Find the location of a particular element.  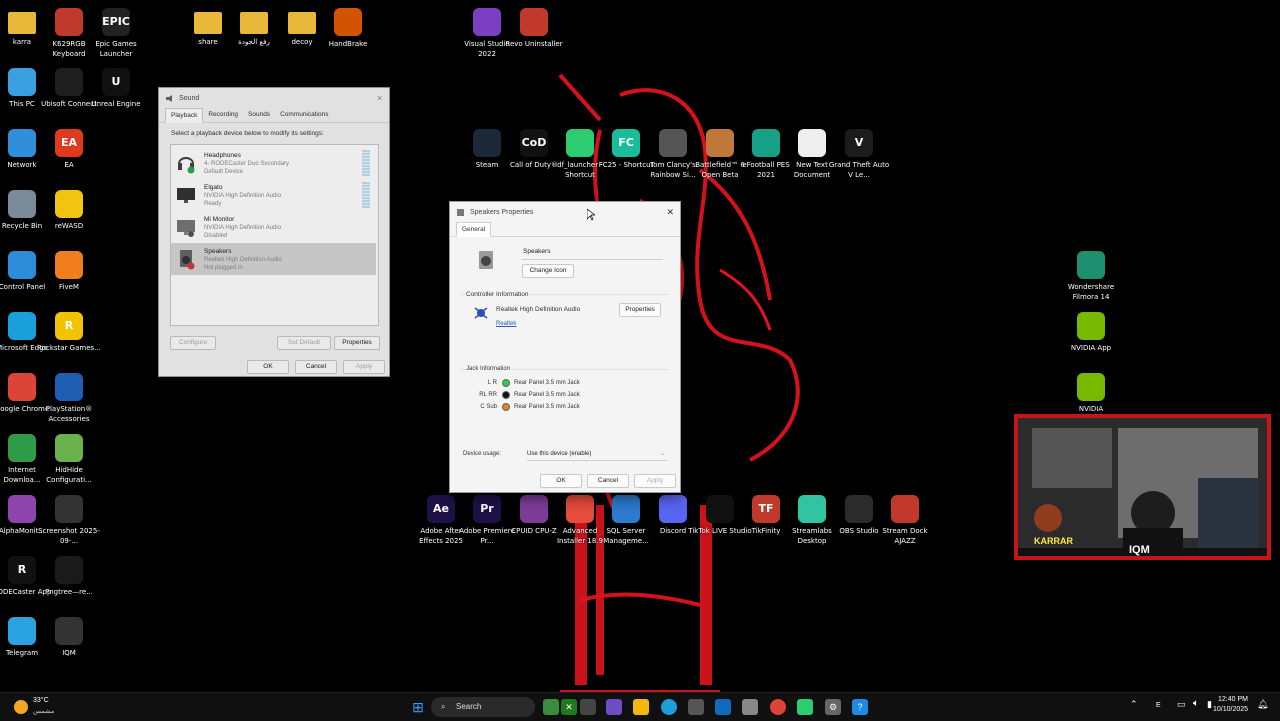

desktop-icon-revo-uninstaller: Revo Uninstaller is located at coordinates (534, 28).